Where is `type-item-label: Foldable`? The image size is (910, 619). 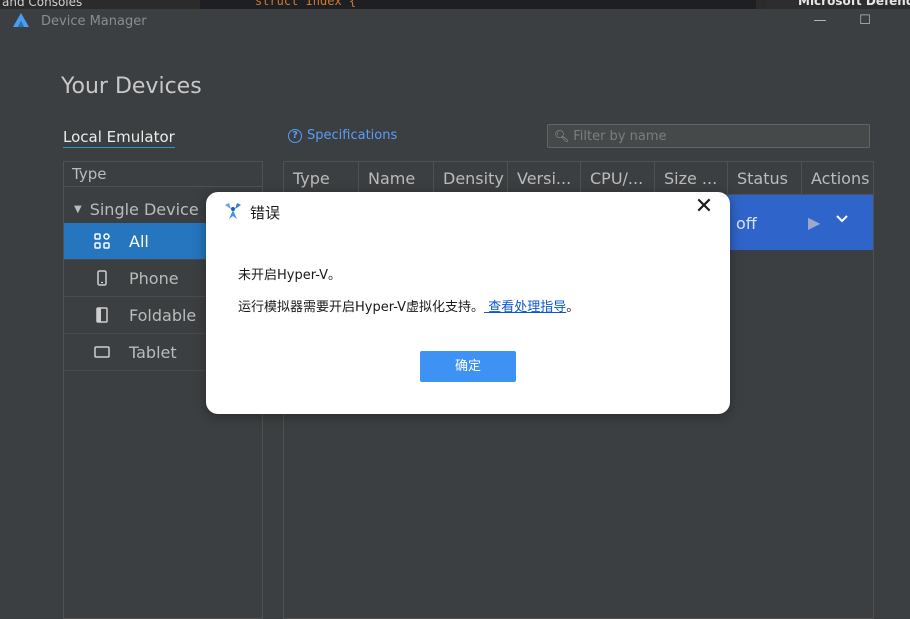 type-item-label: Foldable is located at coordinates (163, 315).